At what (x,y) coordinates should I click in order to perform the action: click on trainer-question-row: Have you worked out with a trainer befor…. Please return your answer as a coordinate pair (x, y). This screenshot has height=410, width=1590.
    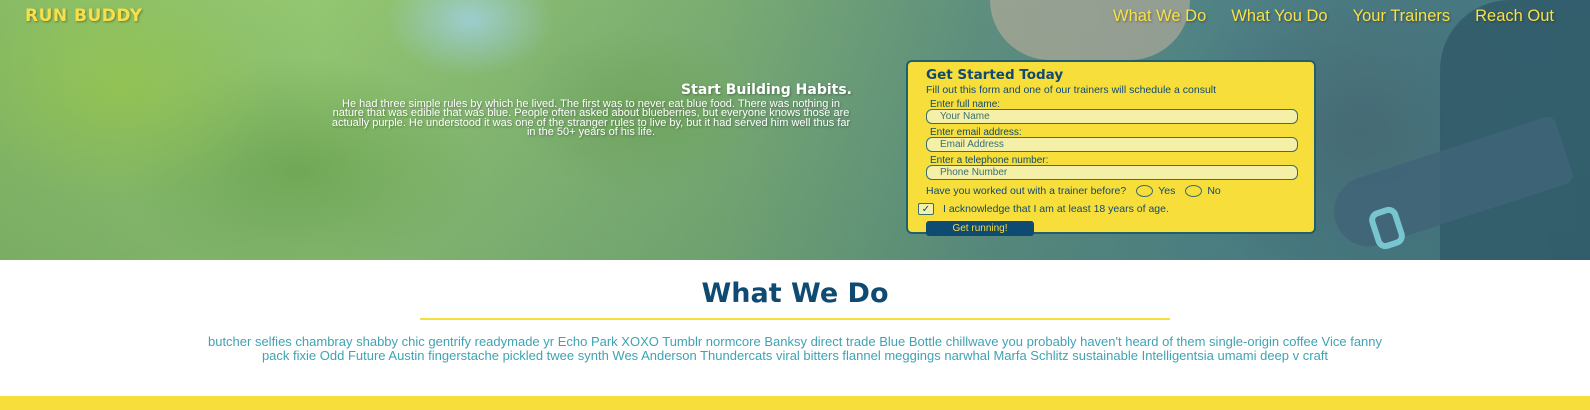
    Looking at the image, I should click on (1111, 191).